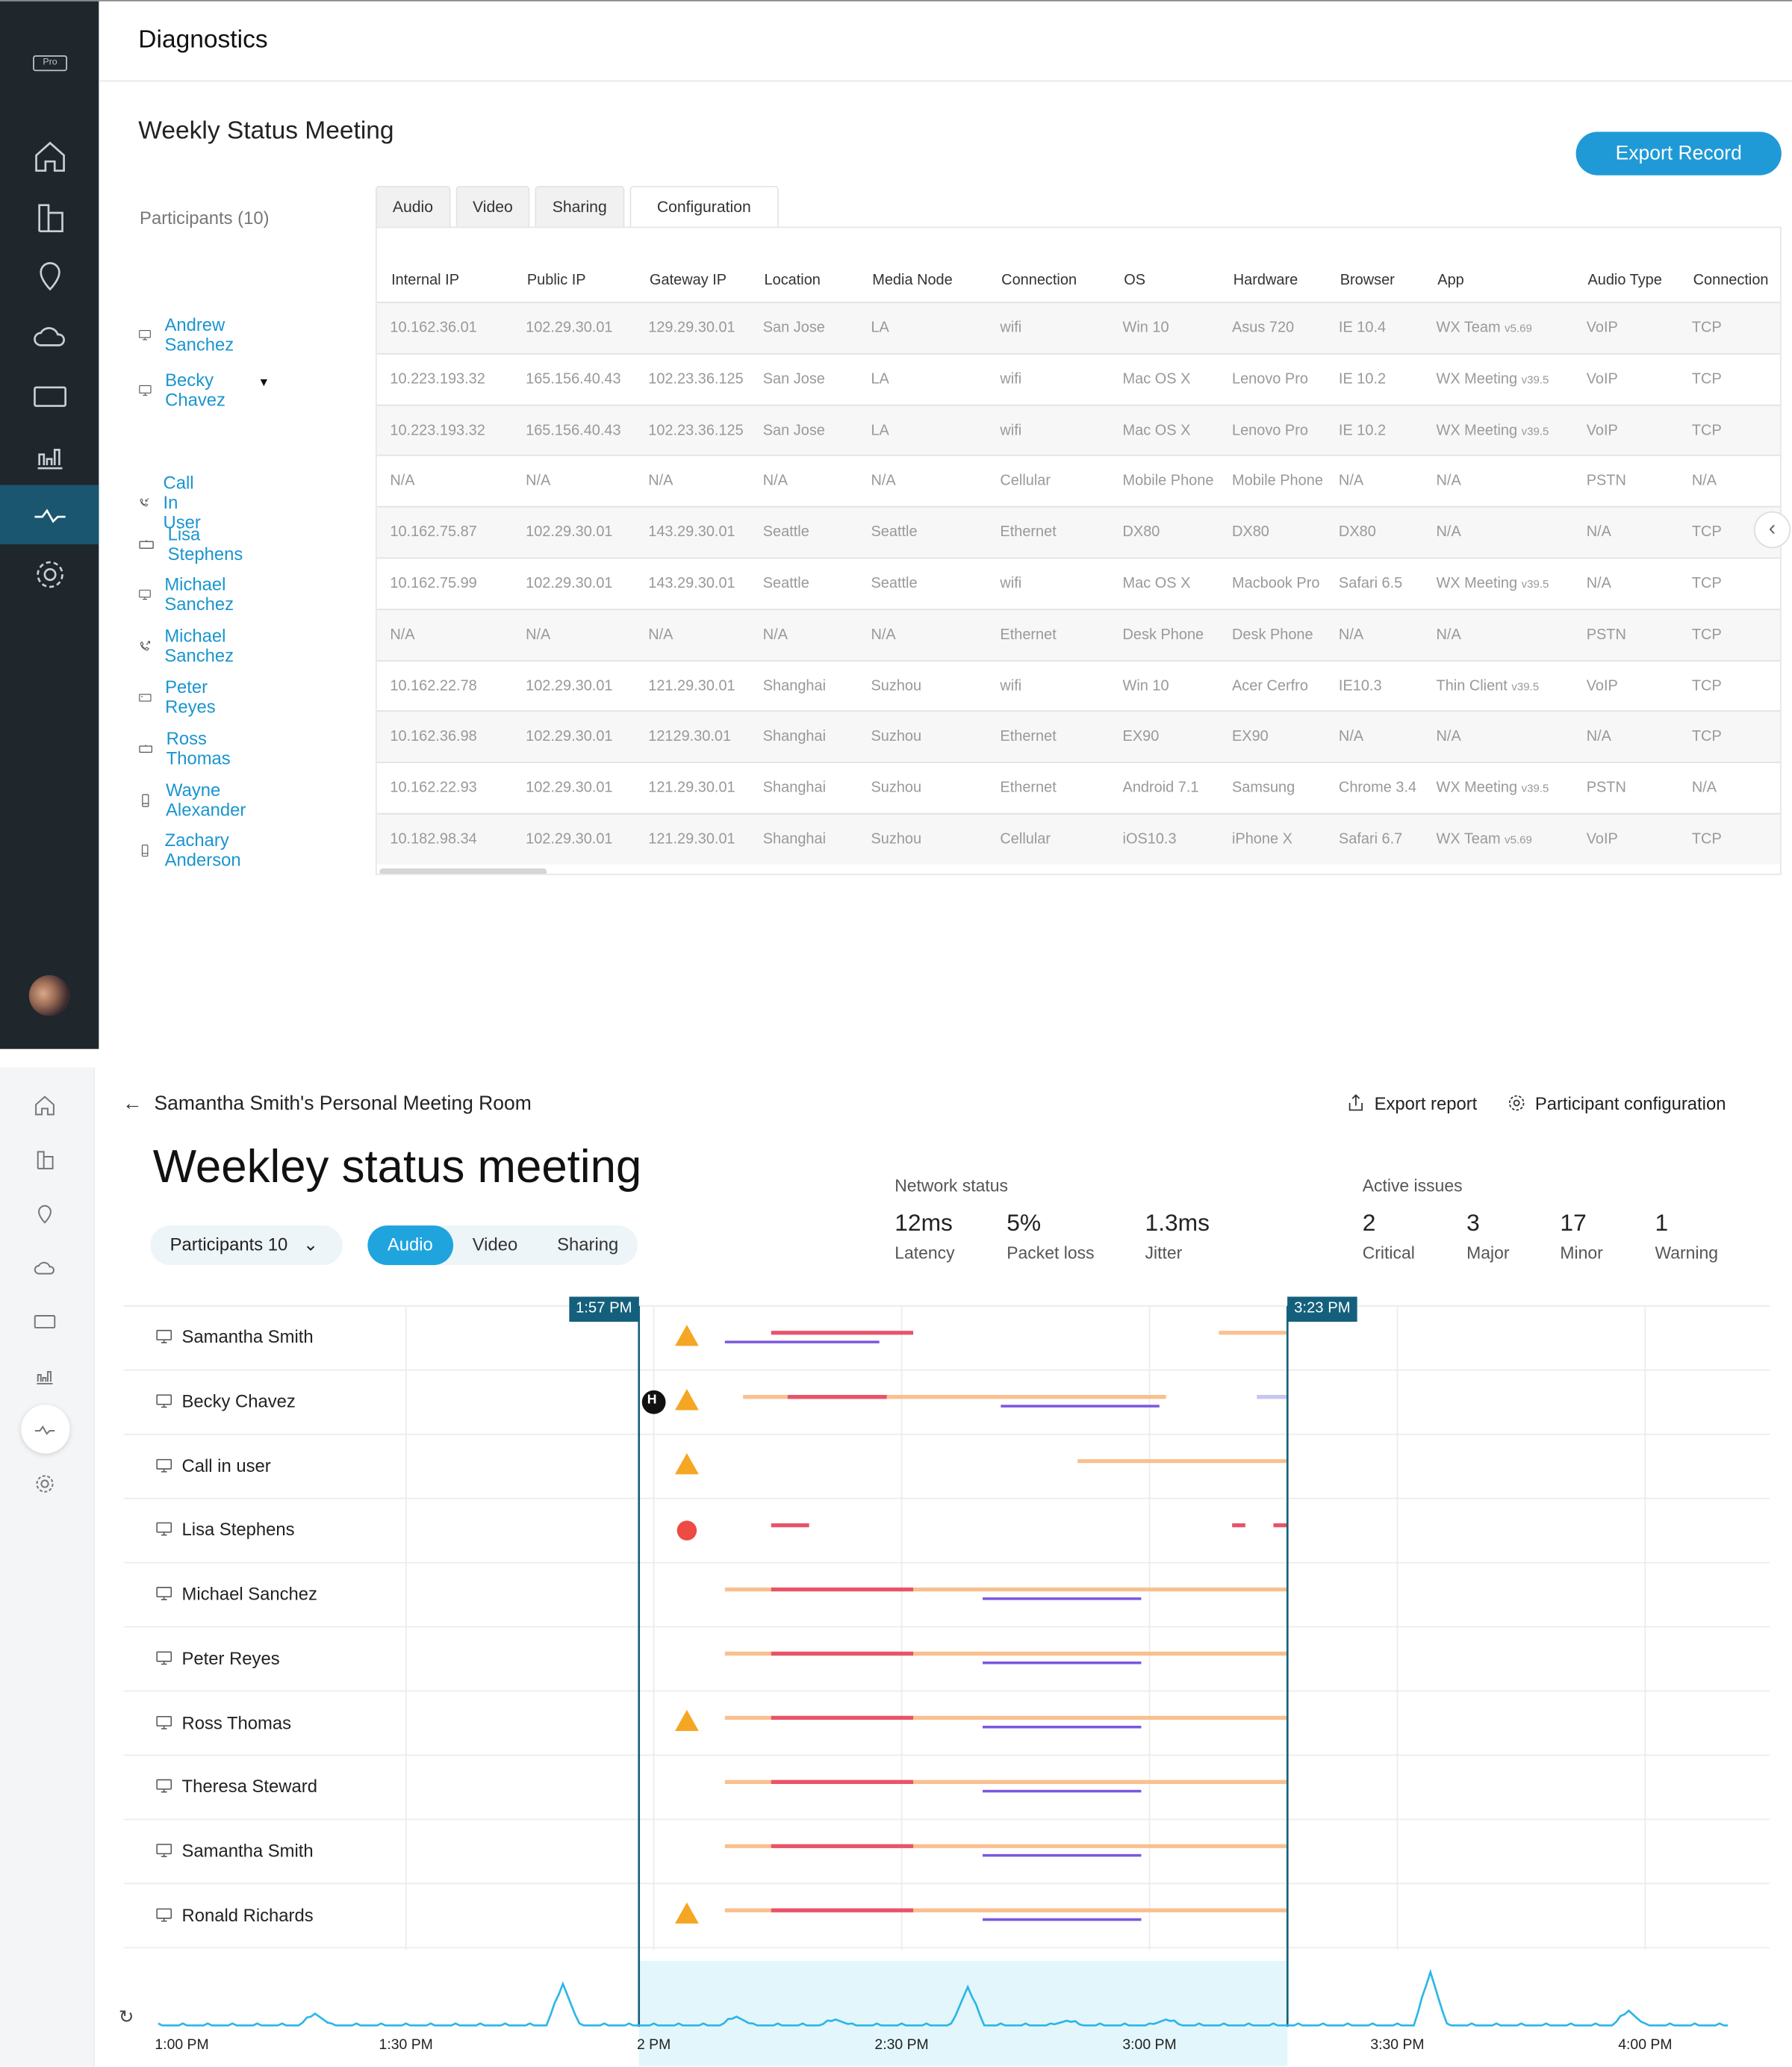  Describe the element at coordinates (204, 390) in the screenshot. I see `participant-item: Becky Chavez ▼` at that location.